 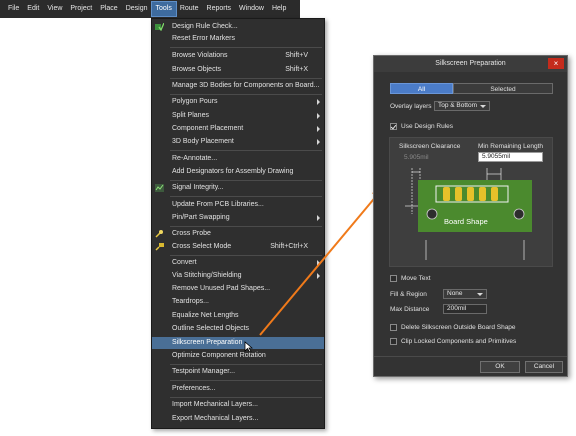 I want to click on menu-item-outline-selected-objects: Outline Selected Objects, so click(x=238, y=329).